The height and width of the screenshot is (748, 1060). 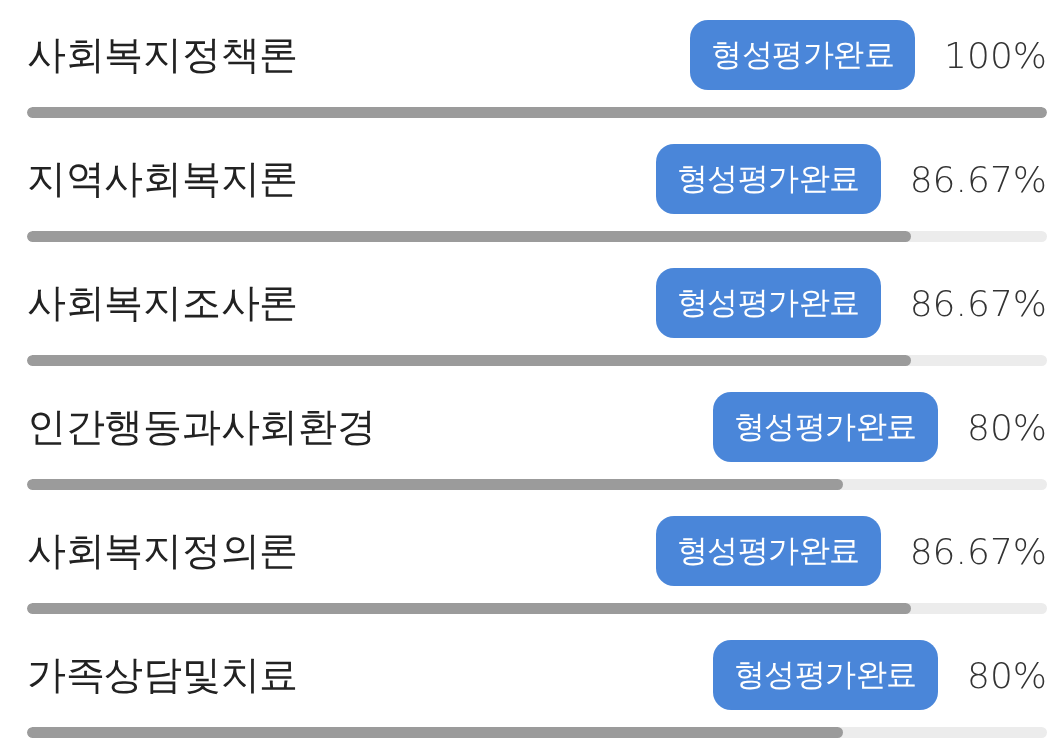 What do you see at coordinates (163, 55) in the screenshot?
I see `course-title: 사회복지정책론` at bounding box center [163, 55].